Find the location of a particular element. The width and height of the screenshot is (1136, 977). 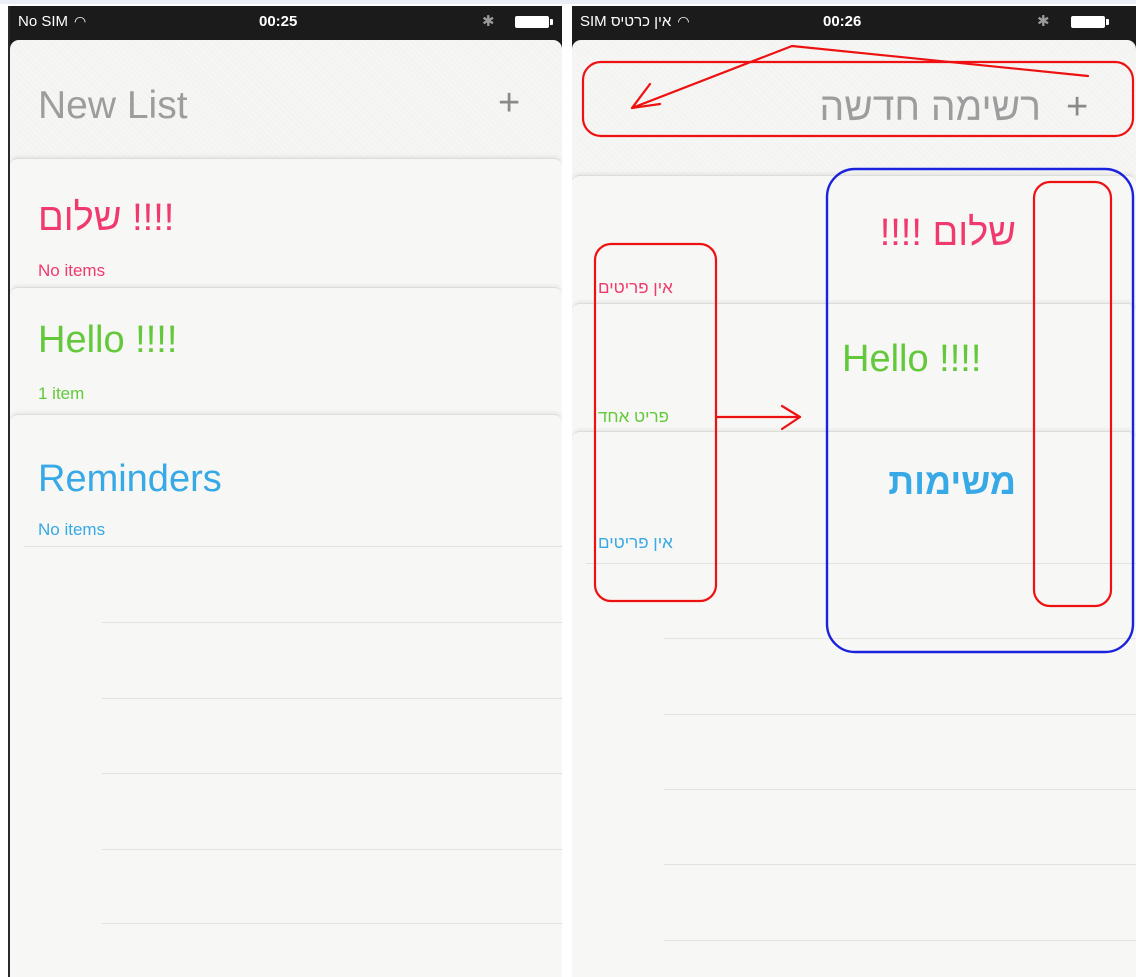

new-list-title: רשימה חדשה is located at coordinates (930, 107).